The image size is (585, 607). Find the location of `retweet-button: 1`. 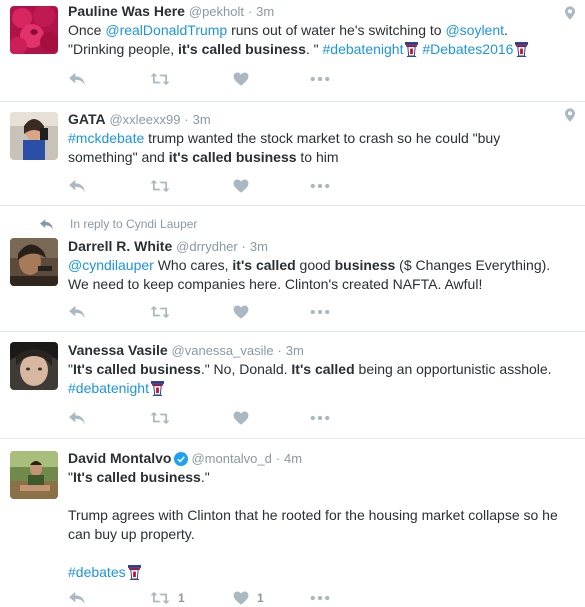

retweet-button: 1 is located at coordinates (167, 598).